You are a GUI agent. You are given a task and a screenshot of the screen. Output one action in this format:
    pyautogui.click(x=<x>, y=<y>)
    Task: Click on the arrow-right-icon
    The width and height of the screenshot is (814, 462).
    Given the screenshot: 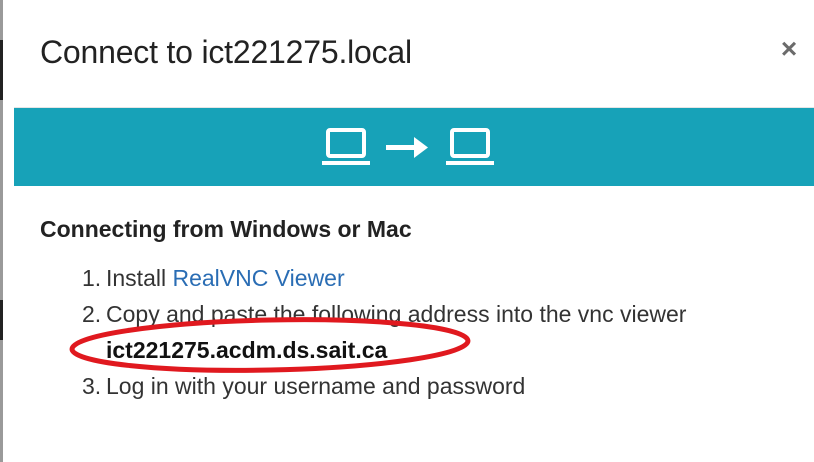 What is the action you would take?
    pyautogui.click(x=407, y=147)
    